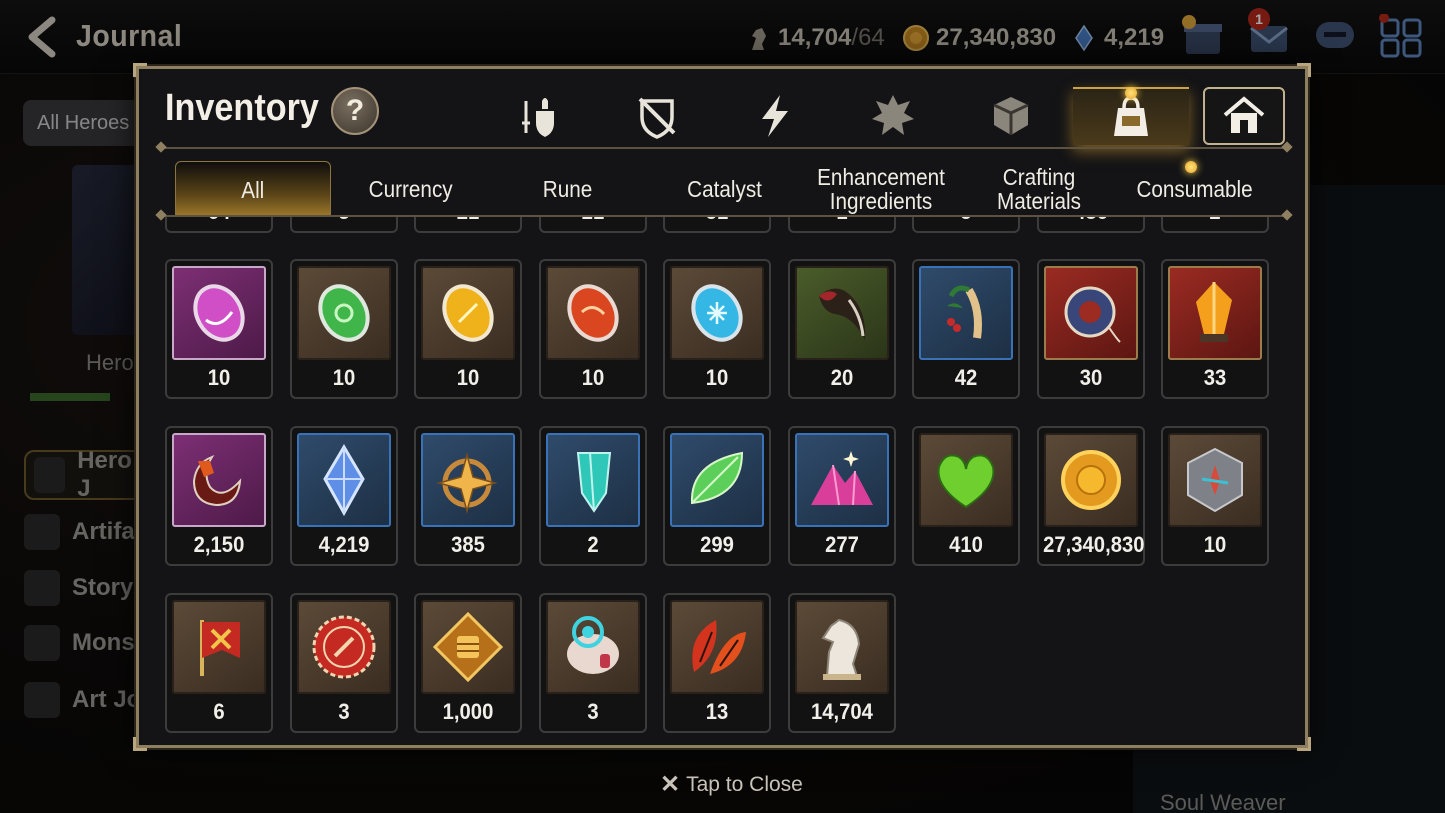 This screenshot has height=813, width=1445. I want to click on inventory-slot: 1,000, so click(468, 663).